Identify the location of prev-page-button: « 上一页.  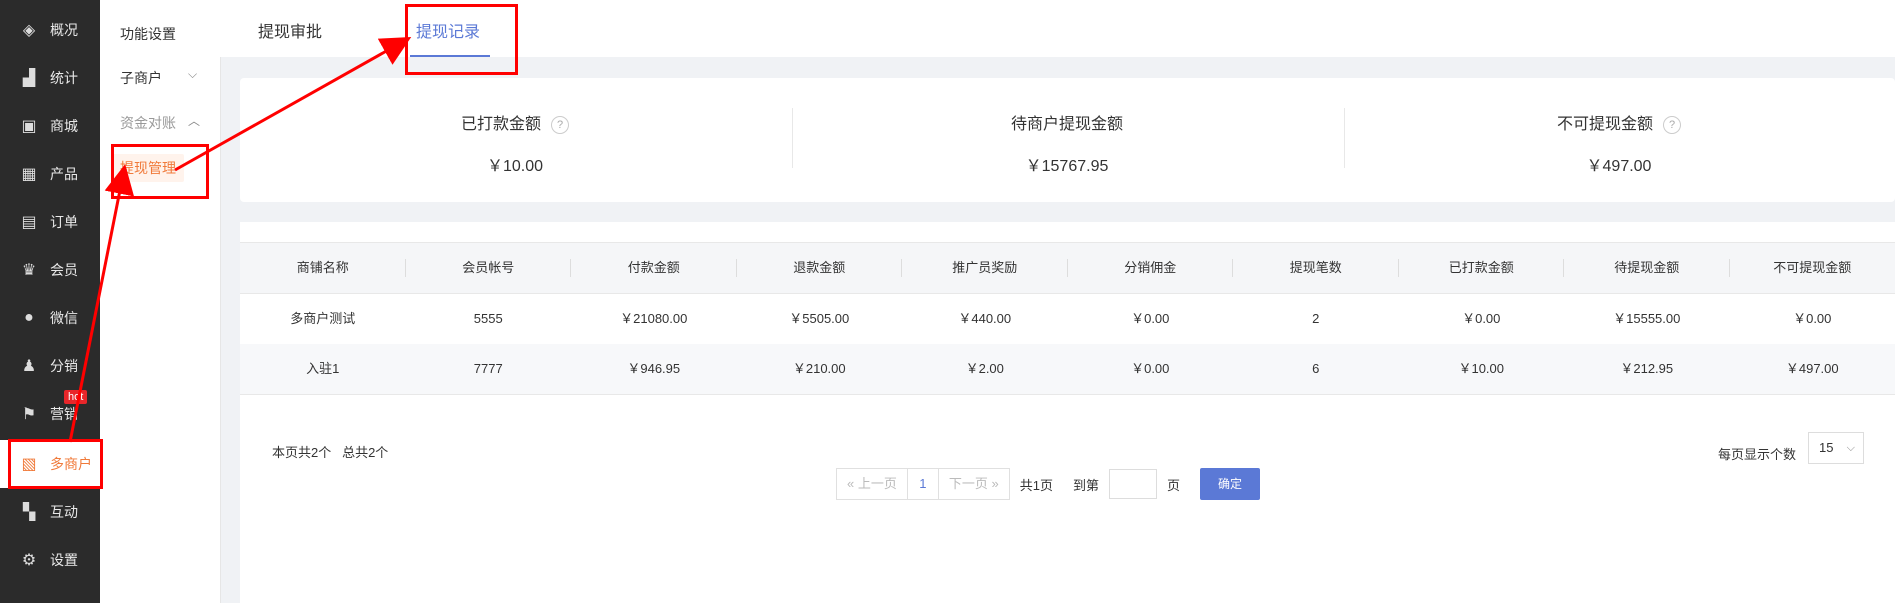
(872, 484).